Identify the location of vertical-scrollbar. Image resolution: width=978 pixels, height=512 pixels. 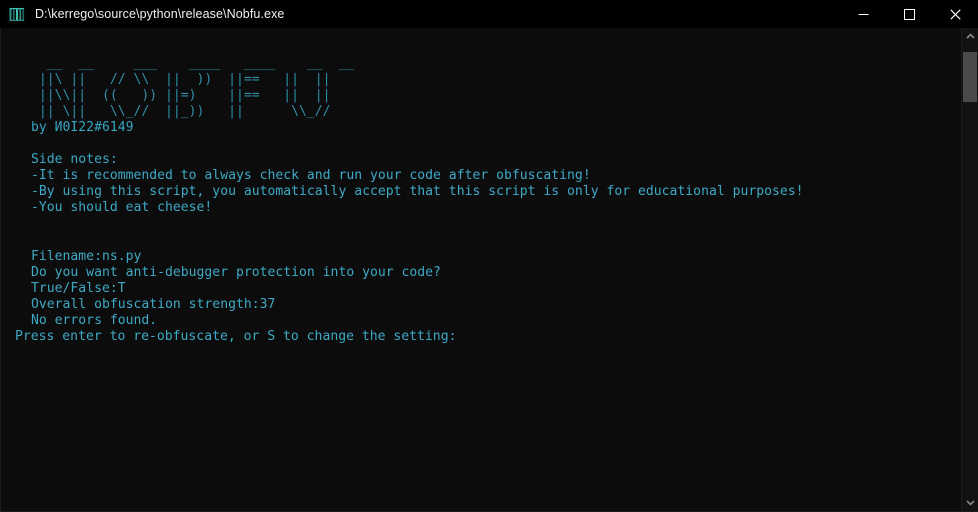
(969, 269).